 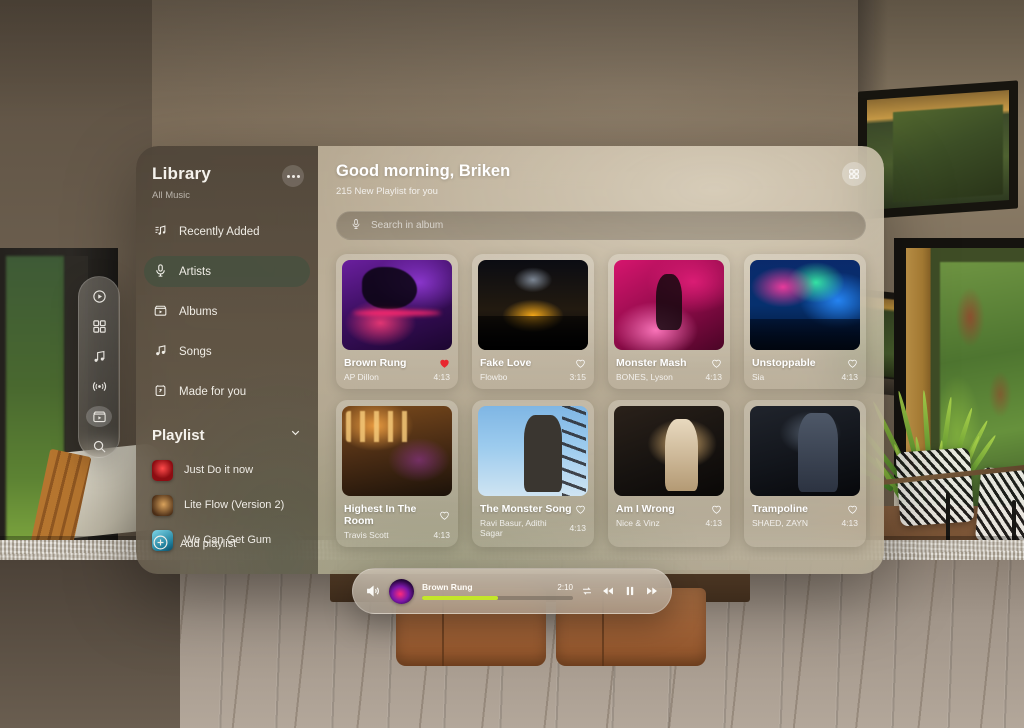 What do you see at coordinates (805, 473) in the screenshot?
I see `album-card: Trampoline SHAED, ZAYN 4:13` at bounding box center [805, 473].